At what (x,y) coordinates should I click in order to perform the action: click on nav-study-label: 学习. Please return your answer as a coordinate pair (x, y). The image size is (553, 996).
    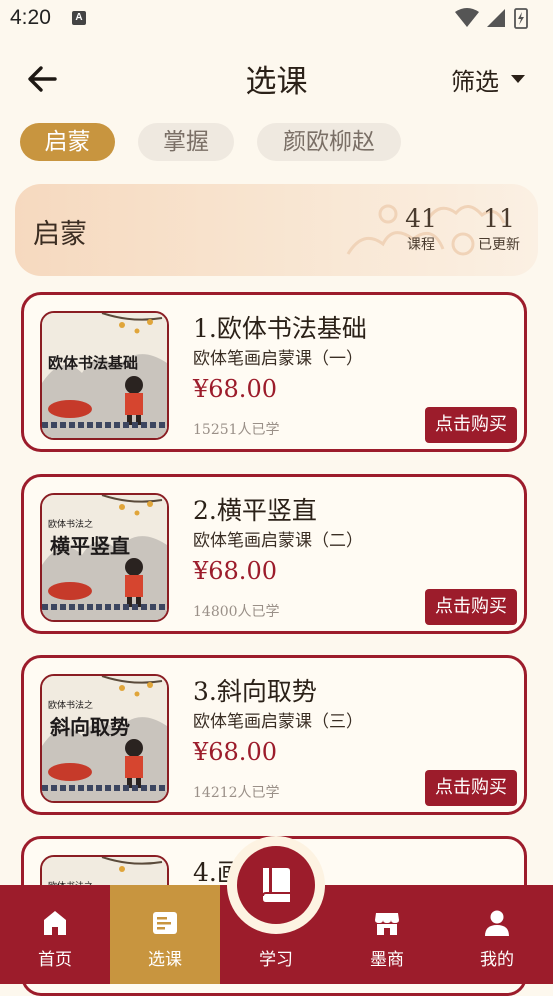
    Looking at the image, I should click on (276, 960).